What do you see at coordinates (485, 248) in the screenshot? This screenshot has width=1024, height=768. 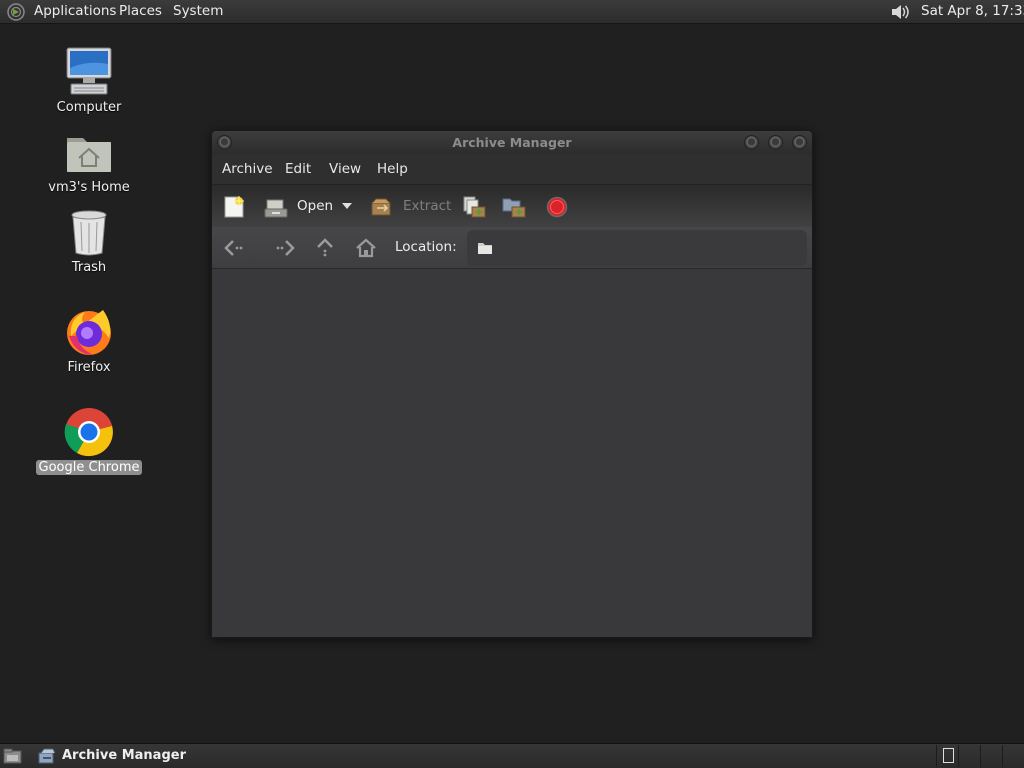 I see `folder-icon` at bounding box center [485, 248].